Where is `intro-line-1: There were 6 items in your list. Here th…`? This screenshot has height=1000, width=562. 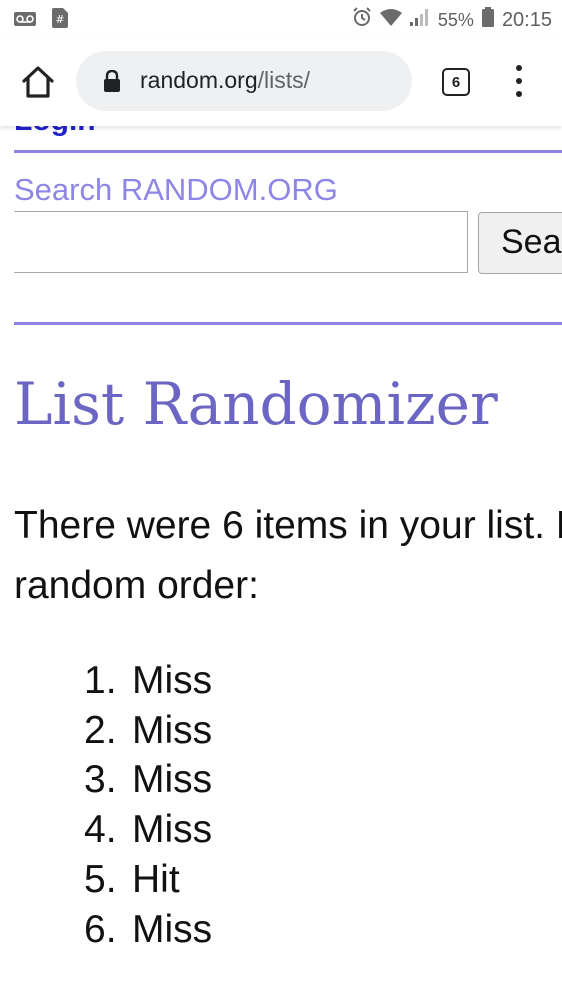
intro-line-1: There were 6 items in your list. Here th… is located at coordinates (288, 525).